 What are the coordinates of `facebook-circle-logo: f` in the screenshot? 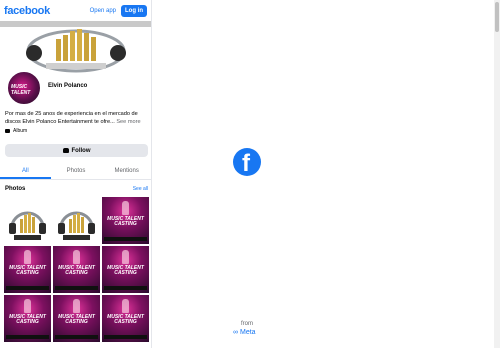 It's located at (247, 162).